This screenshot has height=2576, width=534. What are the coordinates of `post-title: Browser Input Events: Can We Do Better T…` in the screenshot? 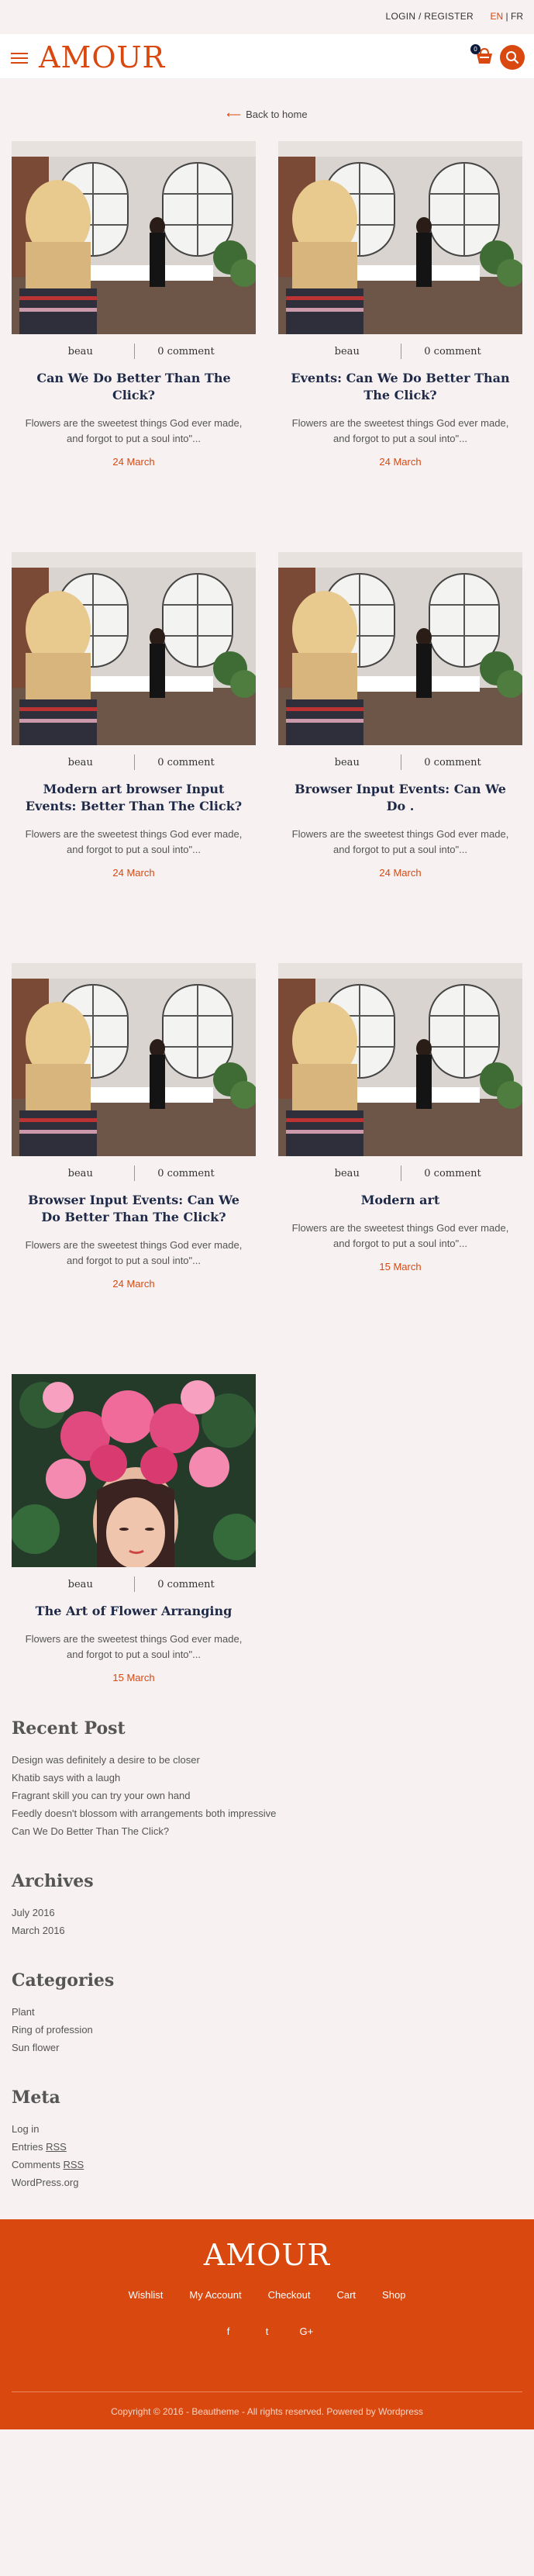 It's located at (134, 1209).